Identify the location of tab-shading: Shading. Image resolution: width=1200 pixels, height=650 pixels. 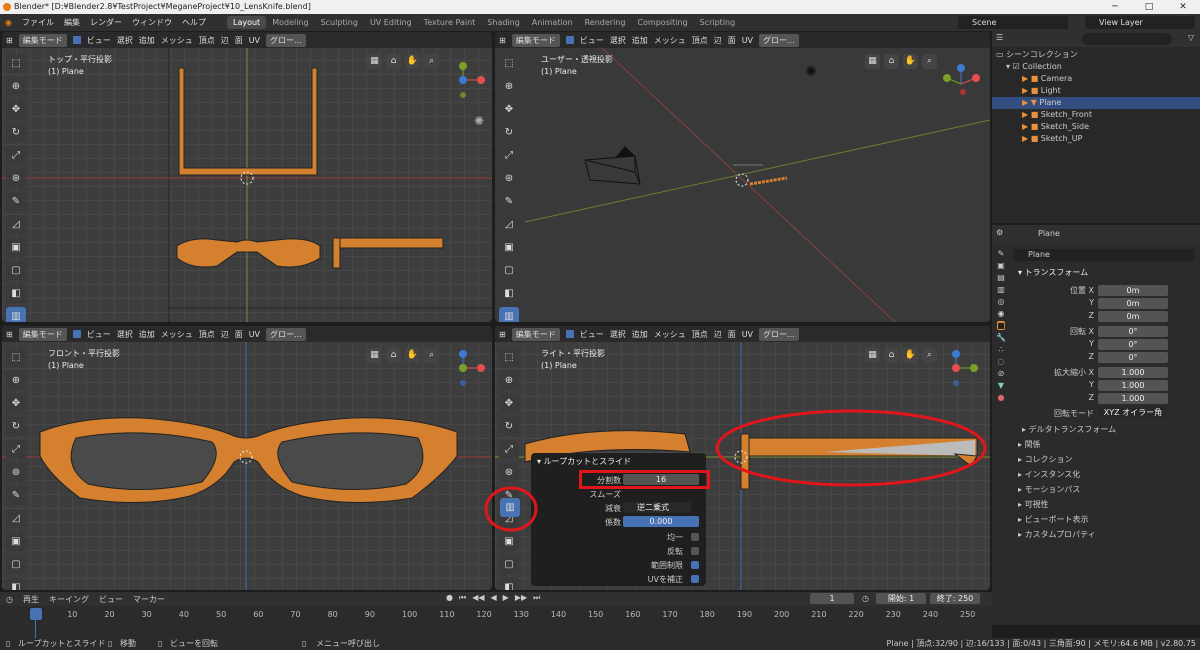
(503, 22).